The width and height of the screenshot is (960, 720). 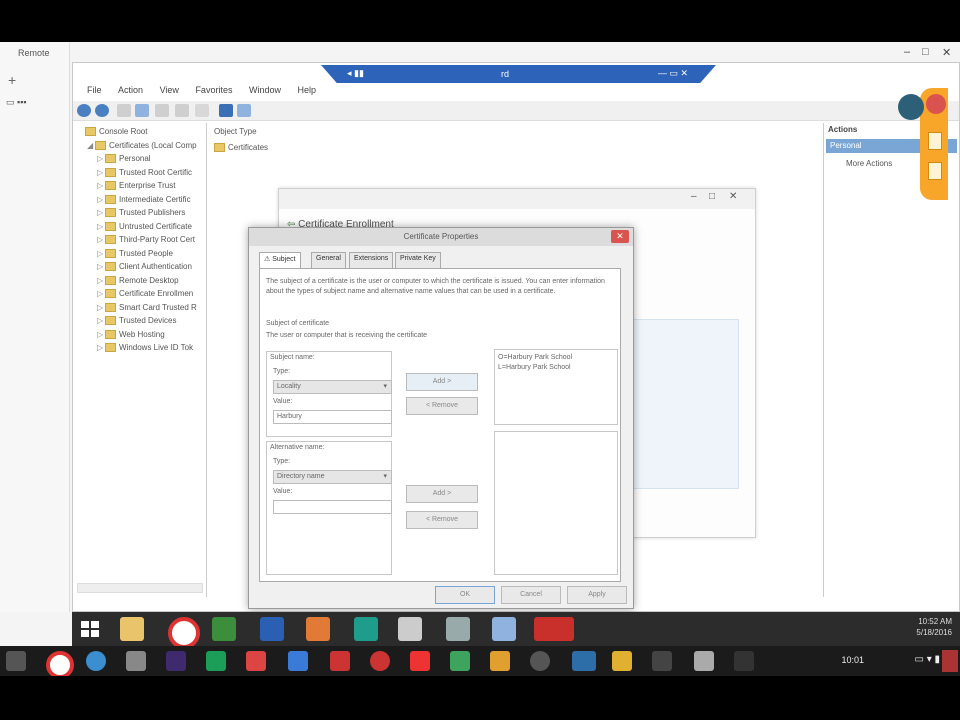 I want to click on circle-button-icon, so click(x=911, y=107).